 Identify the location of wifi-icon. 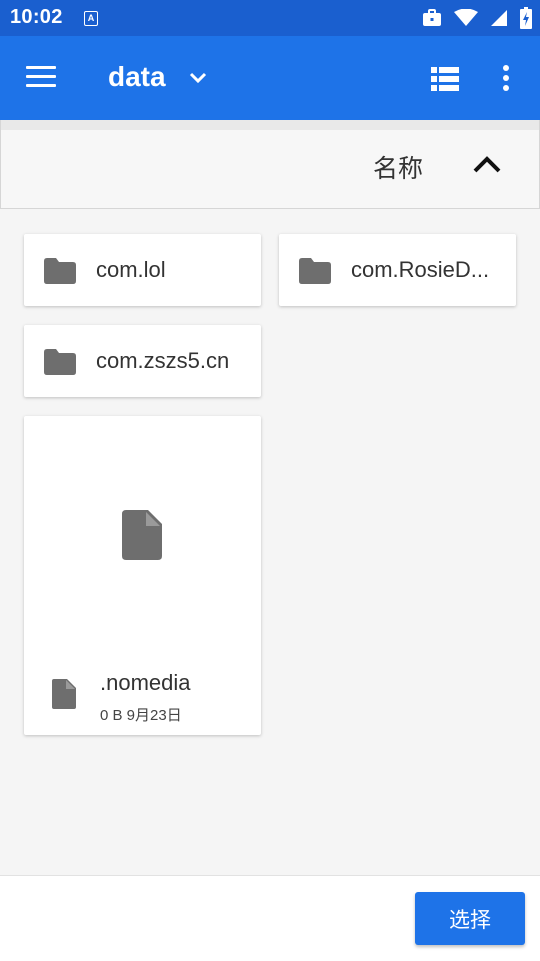
(466, 17).